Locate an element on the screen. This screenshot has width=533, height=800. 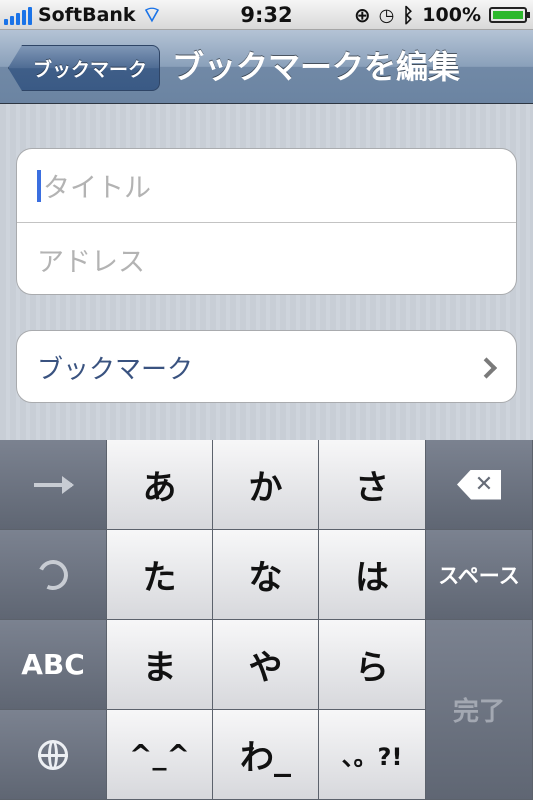
address-placeholder: アドレス is located at coordinates (91, 262).